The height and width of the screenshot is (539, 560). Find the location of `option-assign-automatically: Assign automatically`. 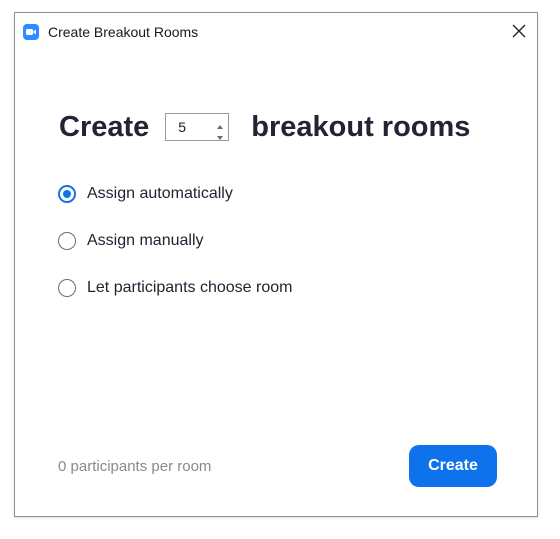

option-assign-automatically: Assign automatically is located at coordinates (175, 194).